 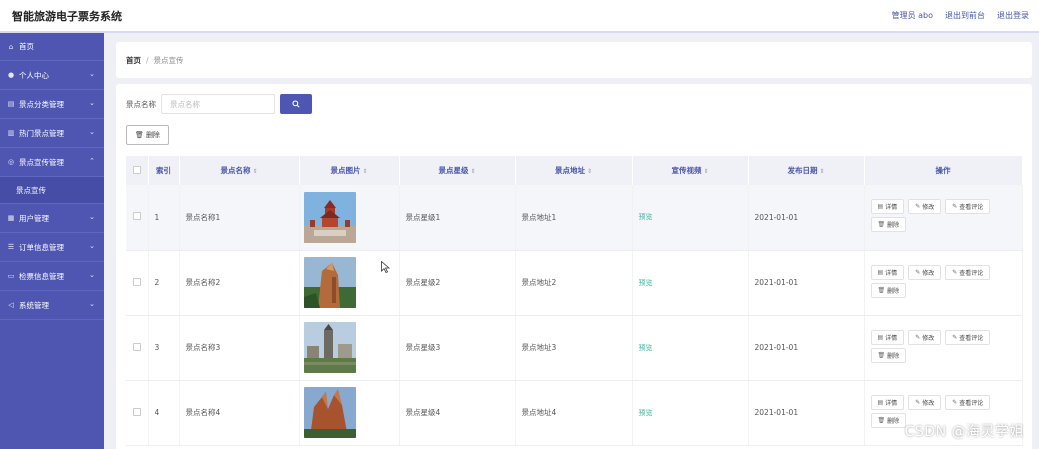 What do you see at coordinates (1013, 15) in the screenshot?
I see `logout-link: 退出登录` at bounding box center [1013, 15].